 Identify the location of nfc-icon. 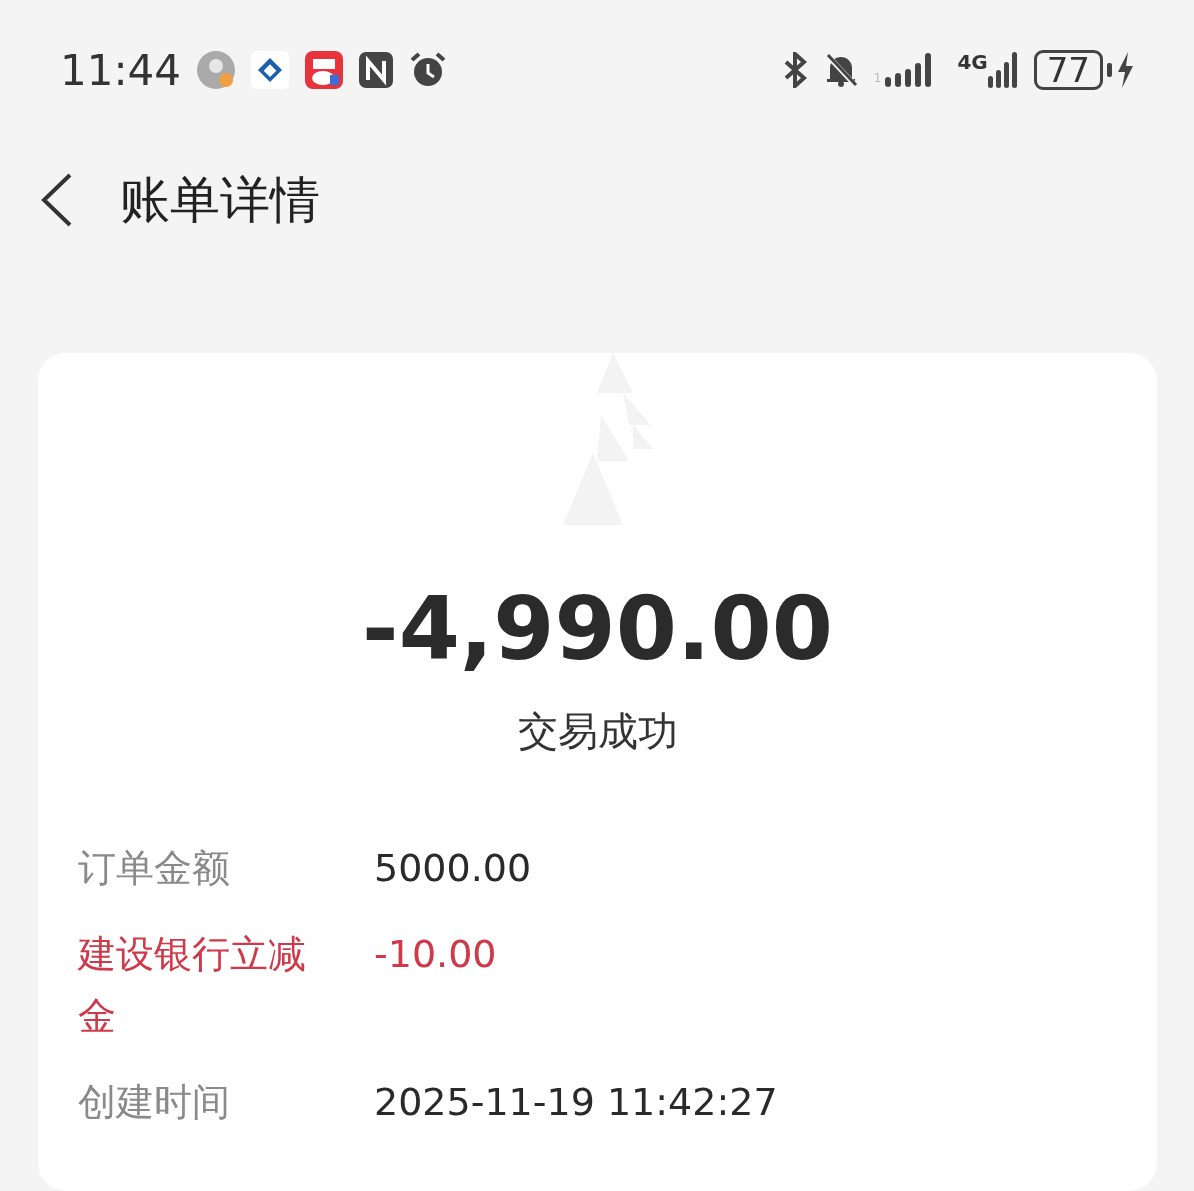
(376, 70).